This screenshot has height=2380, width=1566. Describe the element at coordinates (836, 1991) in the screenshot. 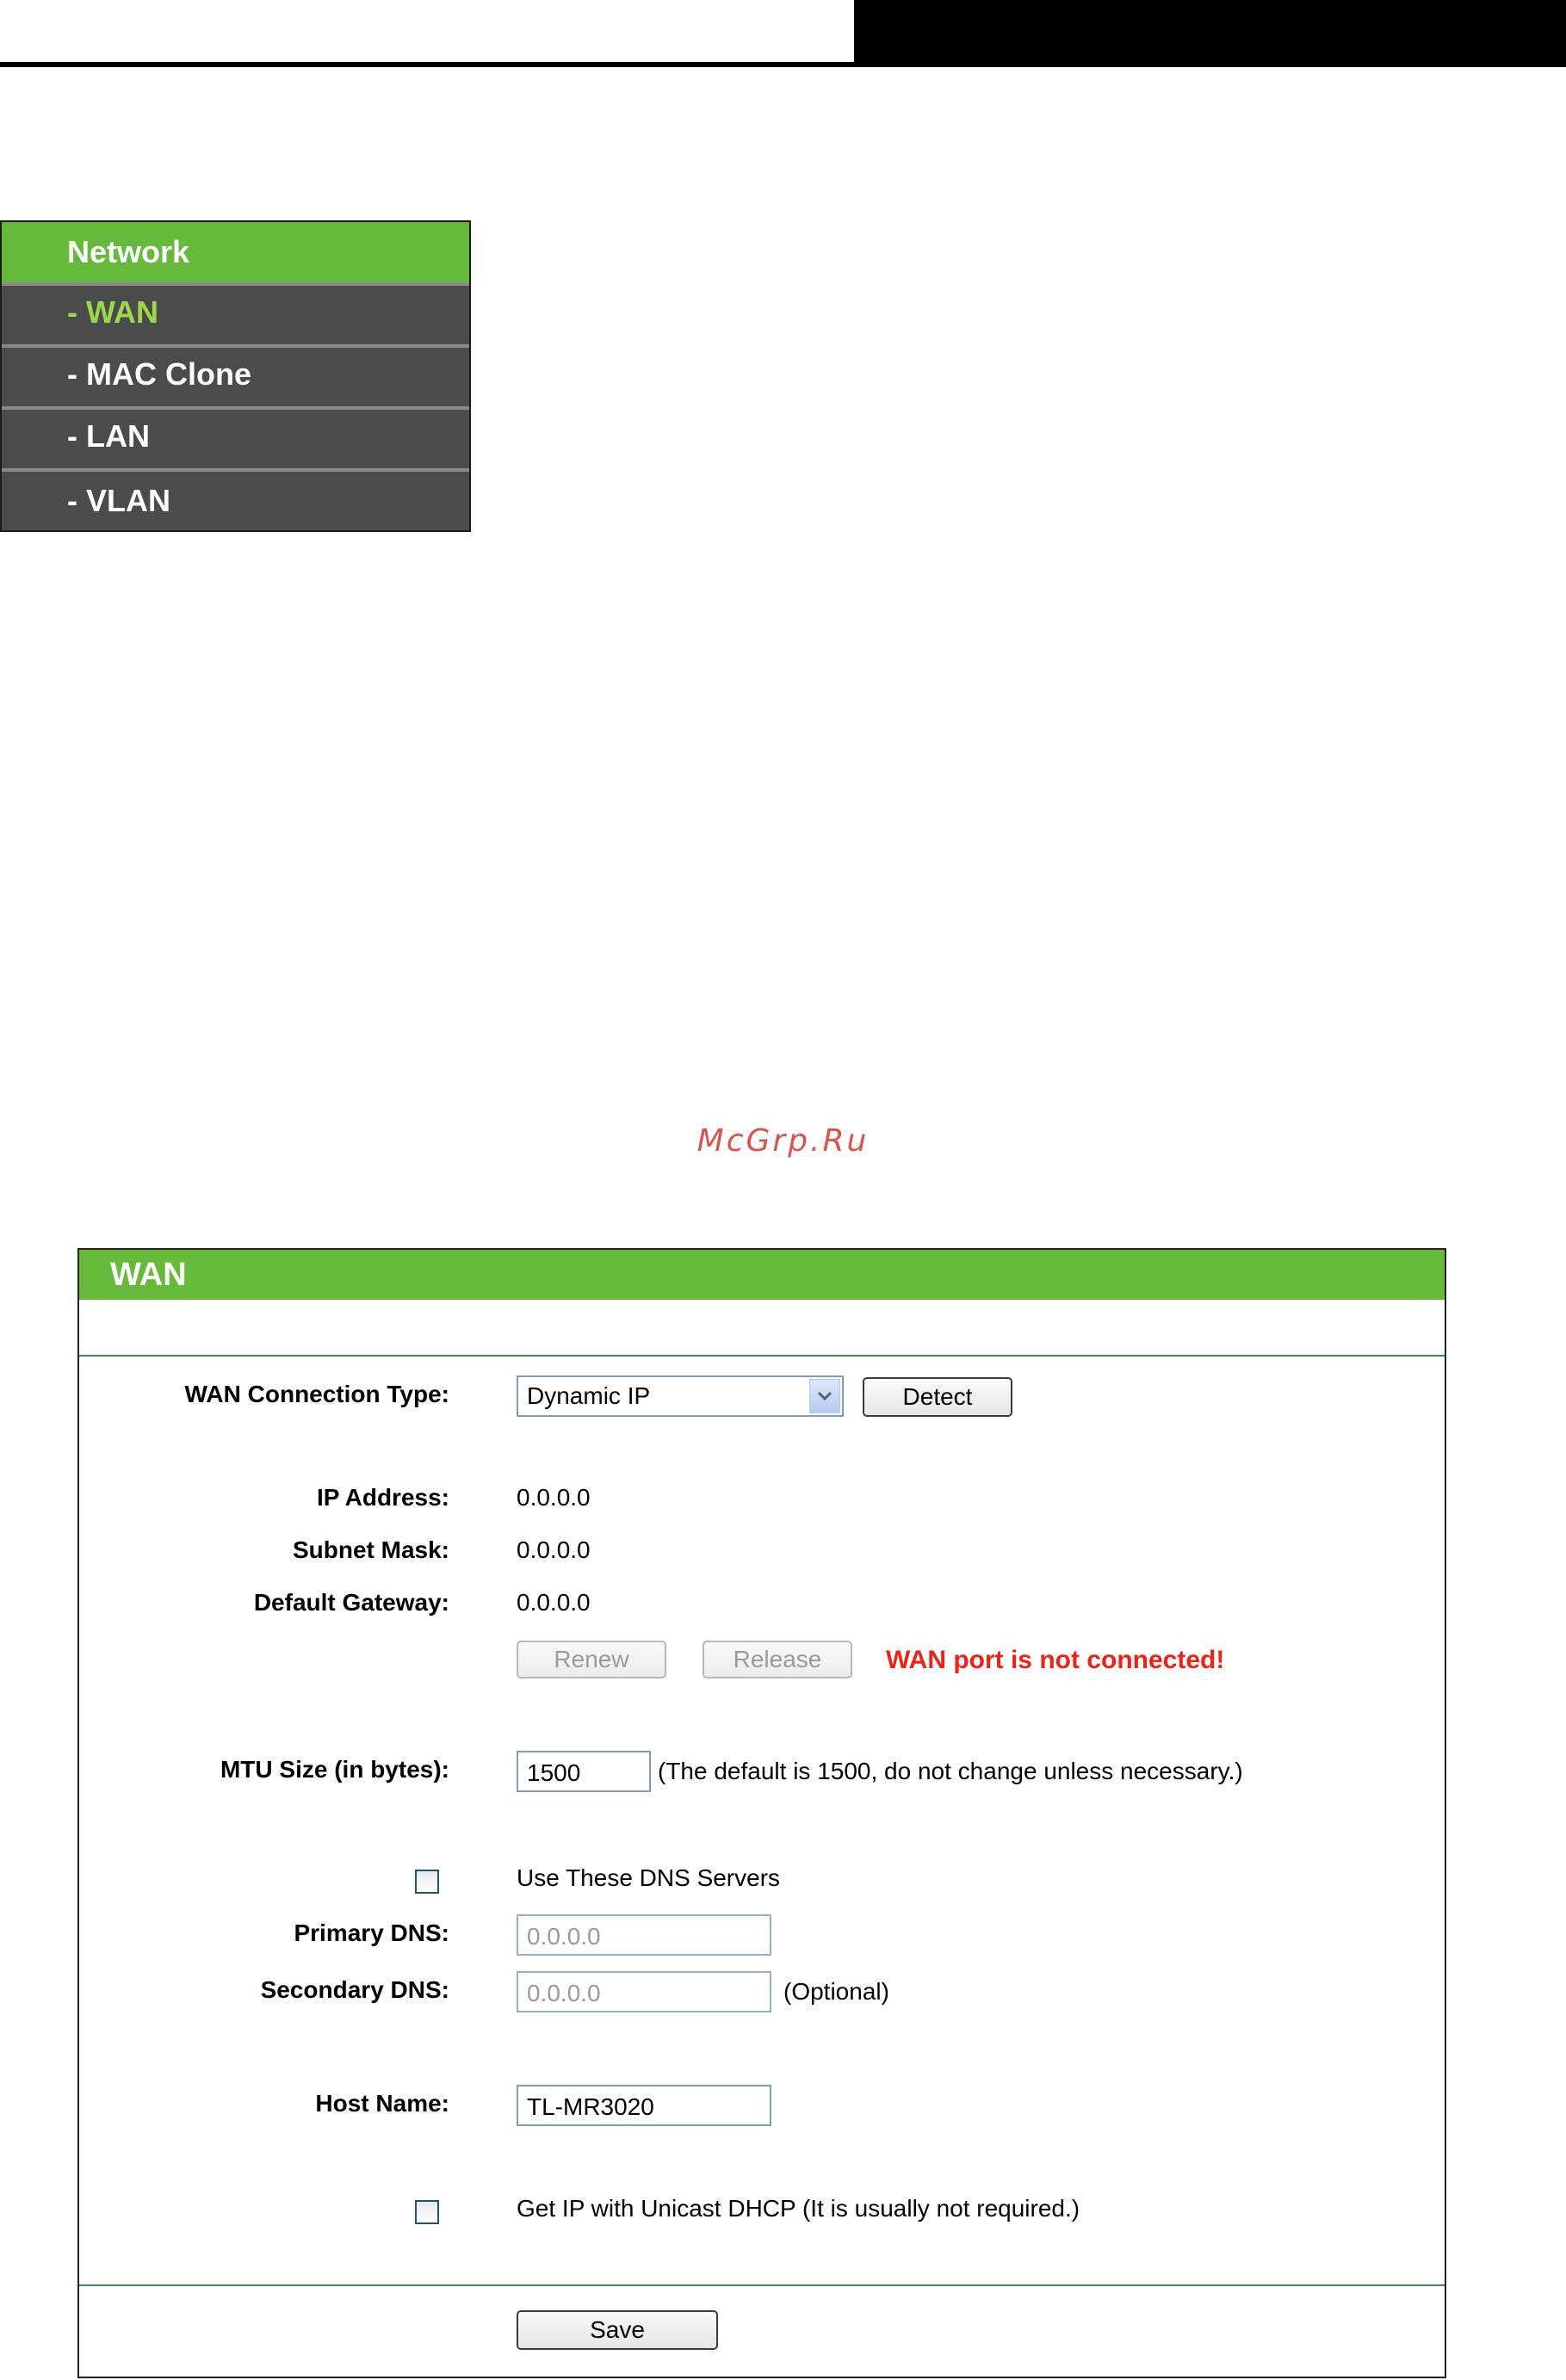

I see `secondary-dns-hint: (Optional)` at that location.